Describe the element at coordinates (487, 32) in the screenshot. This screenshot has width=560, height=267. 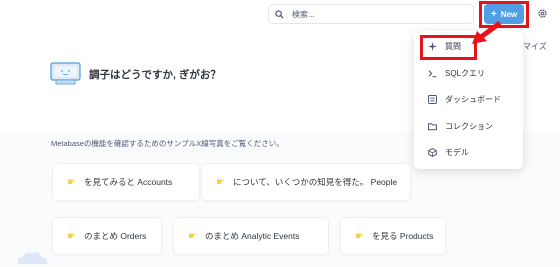
I see `red-arrow-annotation` at that location.